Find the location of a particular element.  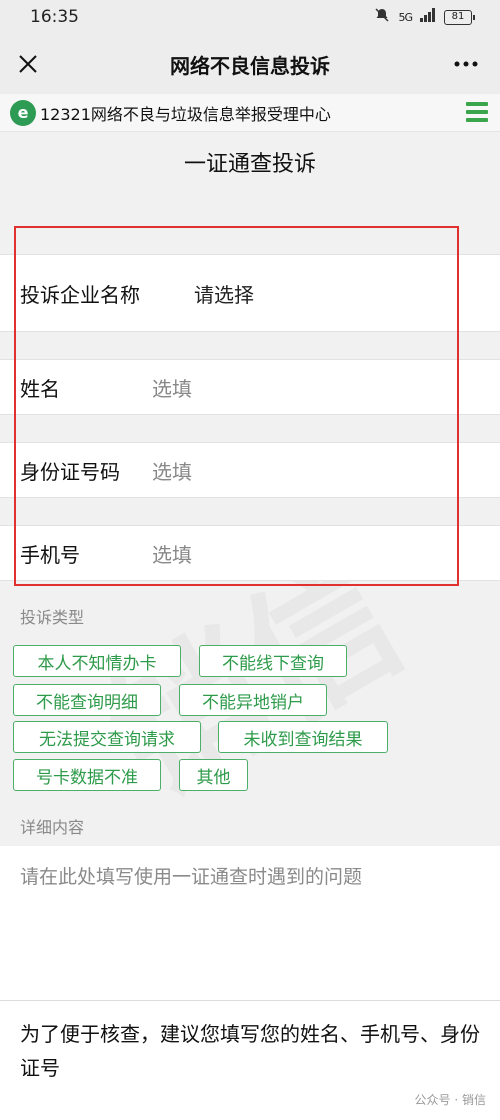

complaint-type-option: 其他 is located at coordinates (213, 775).